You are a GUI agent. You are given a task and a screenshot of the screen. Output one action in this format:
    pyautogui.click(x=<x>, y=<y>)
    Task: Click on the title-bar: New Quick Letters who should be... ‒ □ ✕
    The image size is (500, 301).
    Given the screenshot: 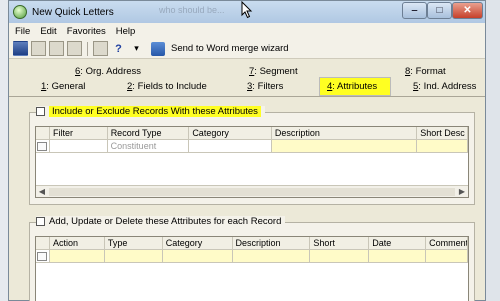 What is the action you would take?
    pyautogui.click(x=247, y=12)
    